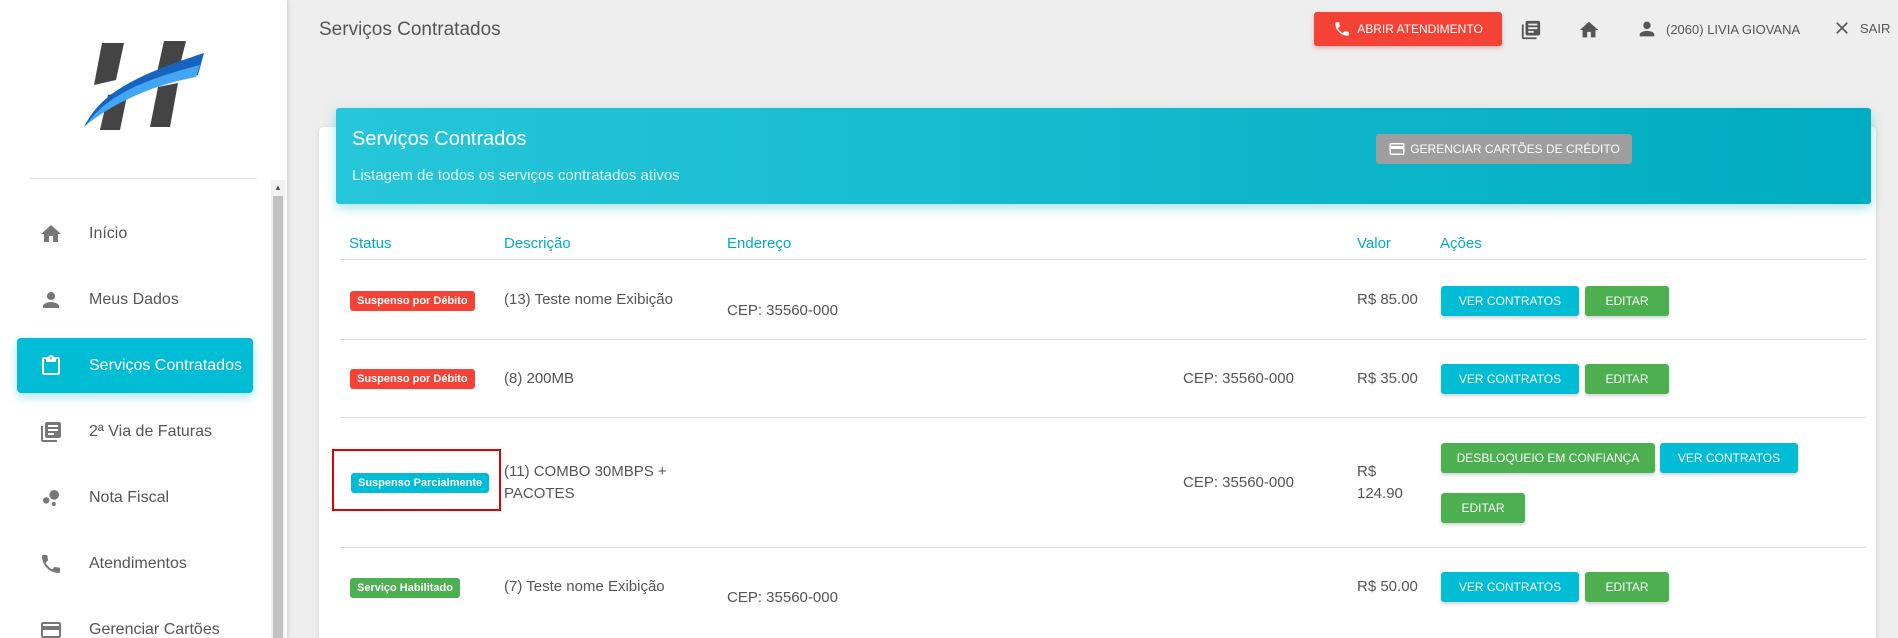 The image size is (1898, 638). I want to click on service-value: R$ 35.00, so click(1387, 378).